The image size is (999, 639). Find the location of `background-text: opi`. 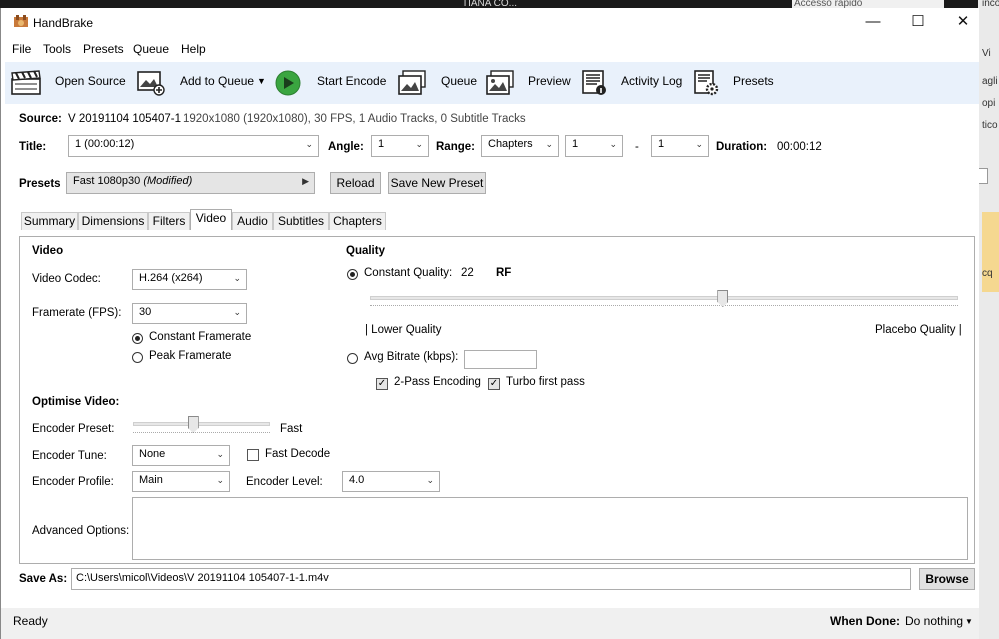

background-text: opi is located at coordinates (989, 103).